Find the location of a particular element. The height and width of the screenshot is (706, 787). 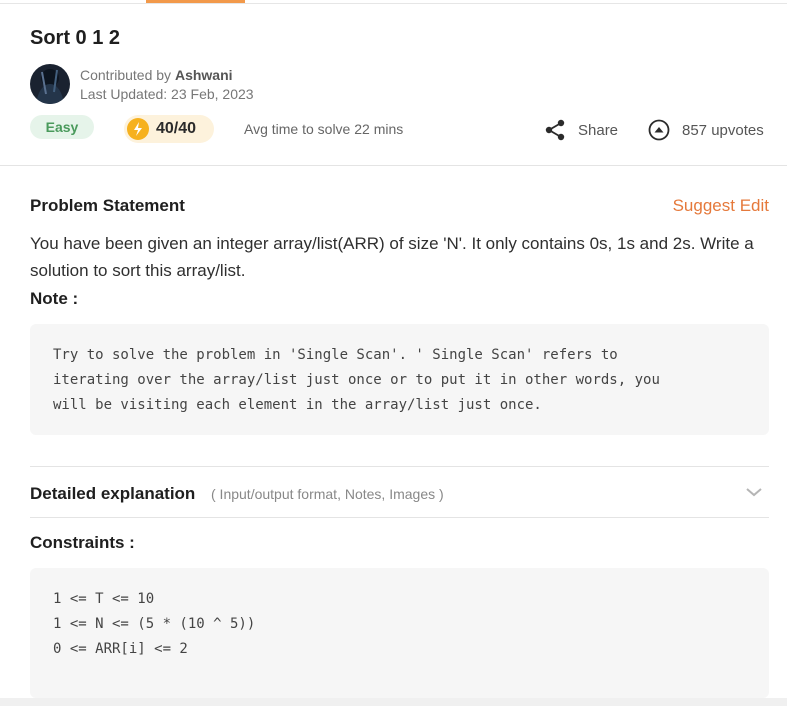

problem-title: Sort 0 1 2 is located at coordinates (75, 38).